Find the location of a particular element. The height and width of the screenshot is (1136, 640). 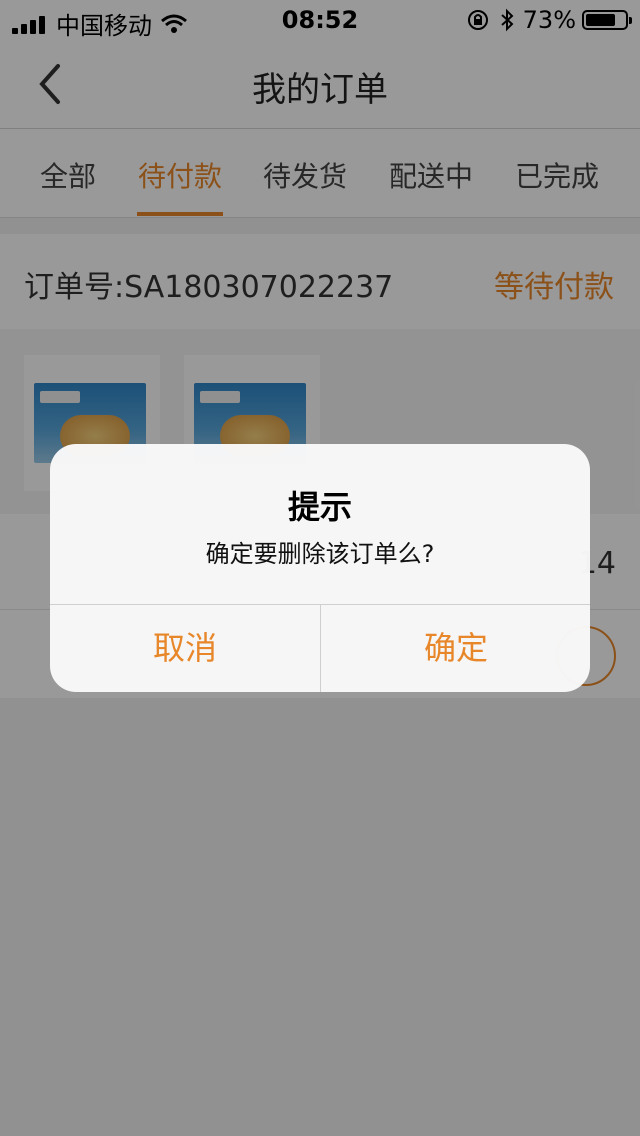

cancel-button: 取消 is located at coordinates (185, 648).